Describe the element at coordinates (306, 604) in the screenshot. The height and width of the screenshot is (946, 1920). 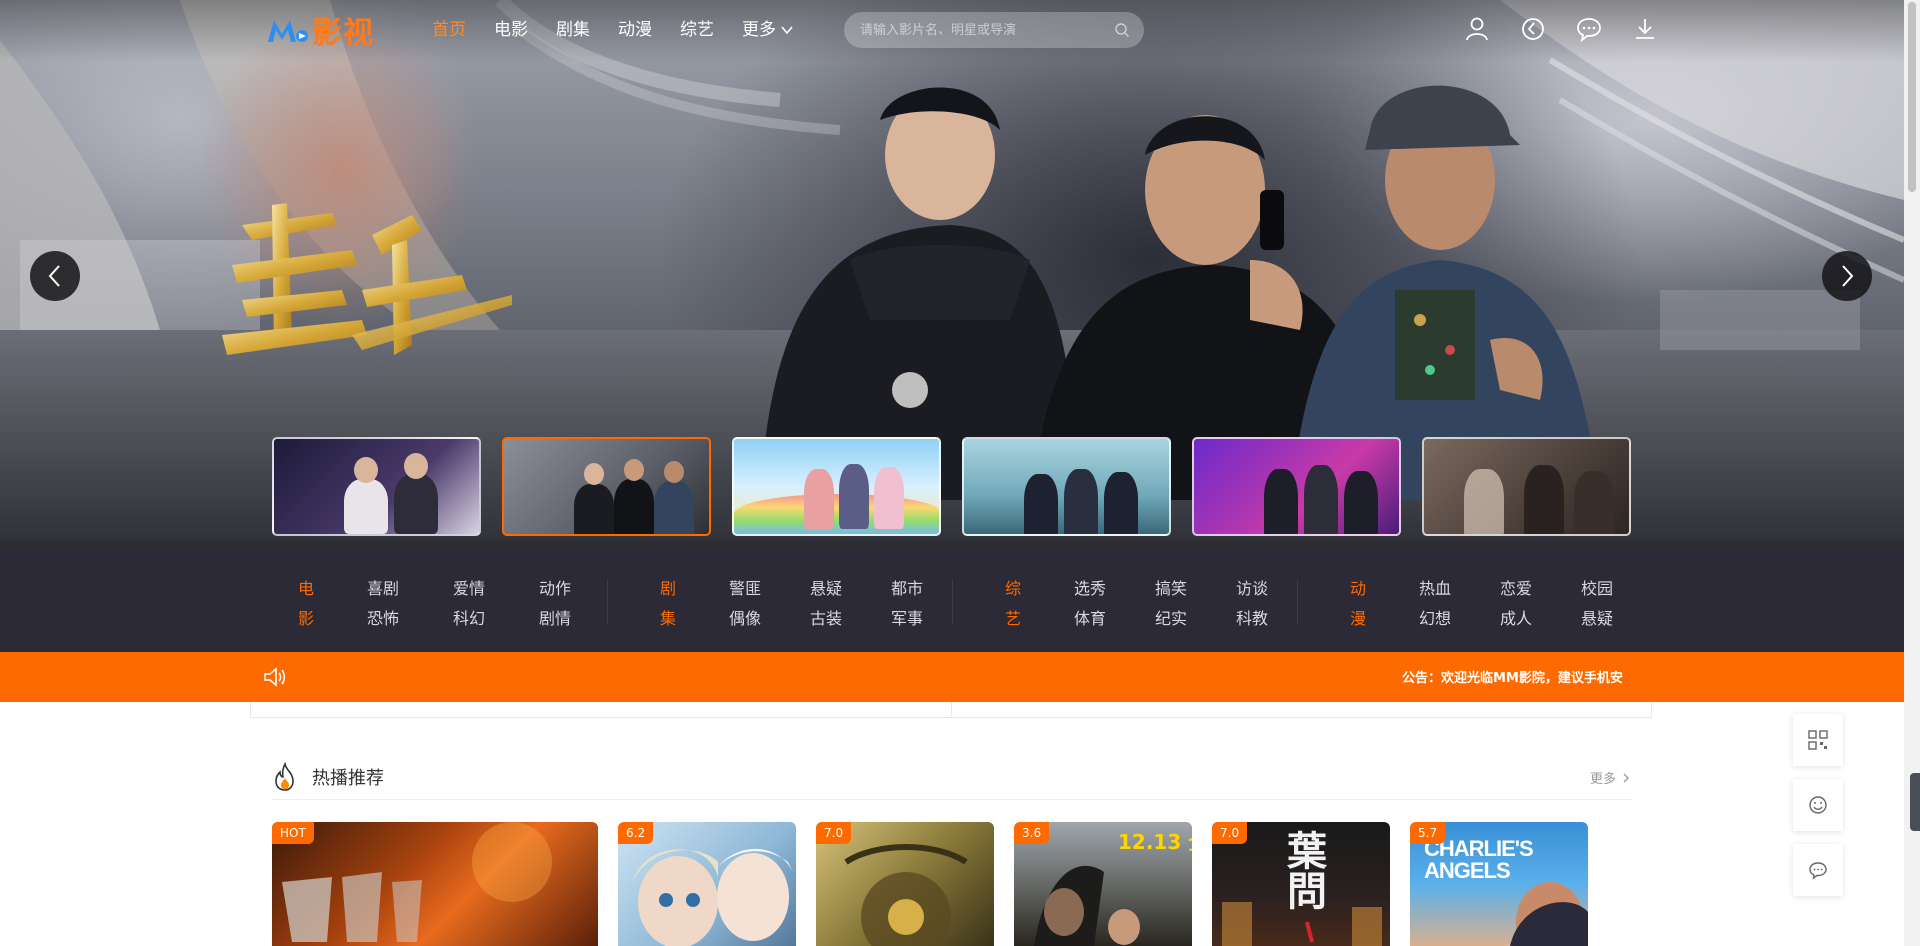
I see `category-head: 电 影` at that location.